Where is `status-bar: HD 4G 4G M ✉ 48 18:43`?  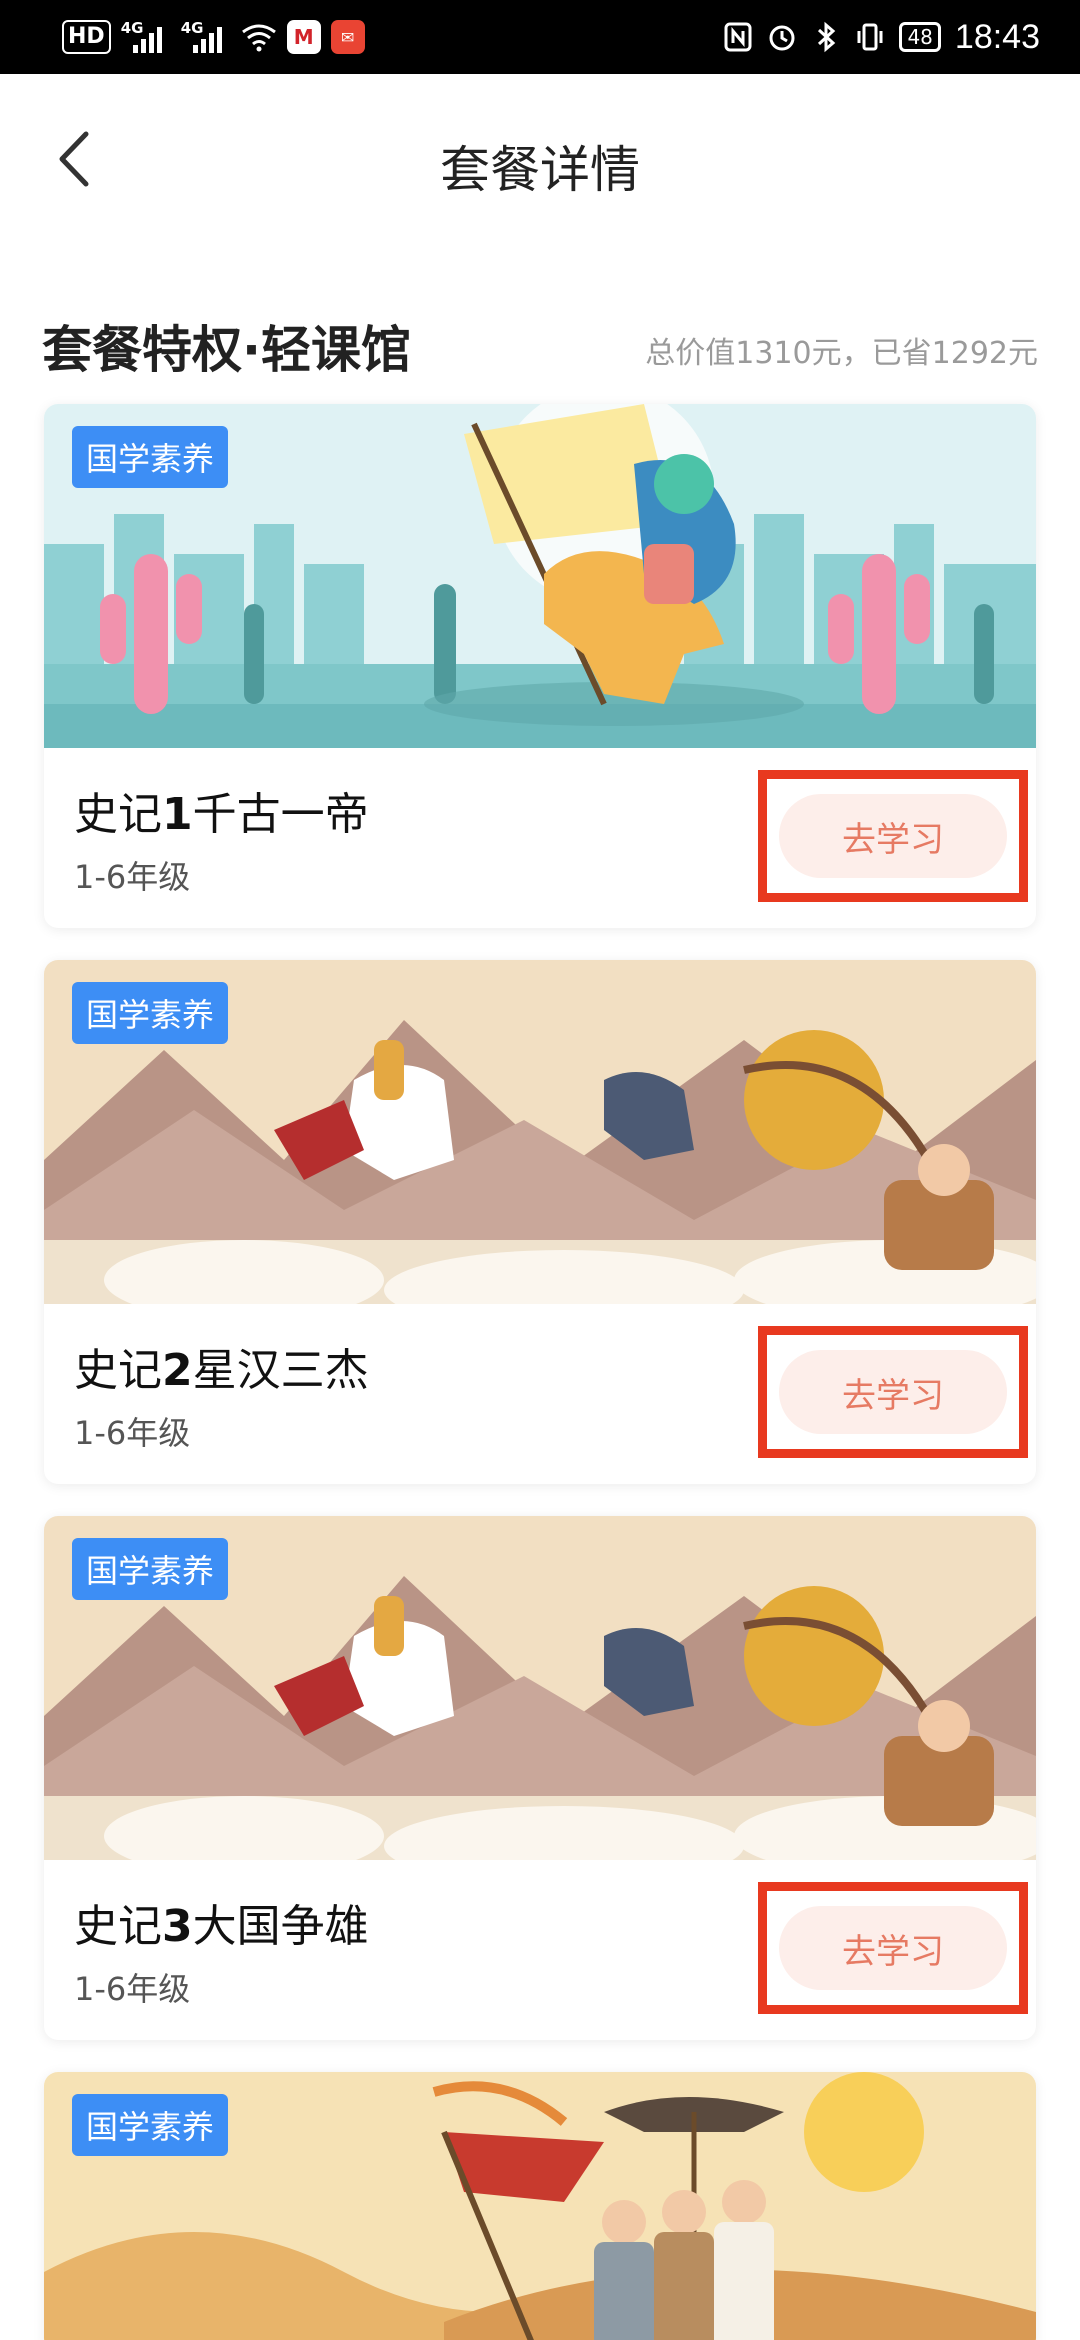 status-bar: HD 4G 4G M ✉ 48 18:43 is located at coordinates (540, 37).